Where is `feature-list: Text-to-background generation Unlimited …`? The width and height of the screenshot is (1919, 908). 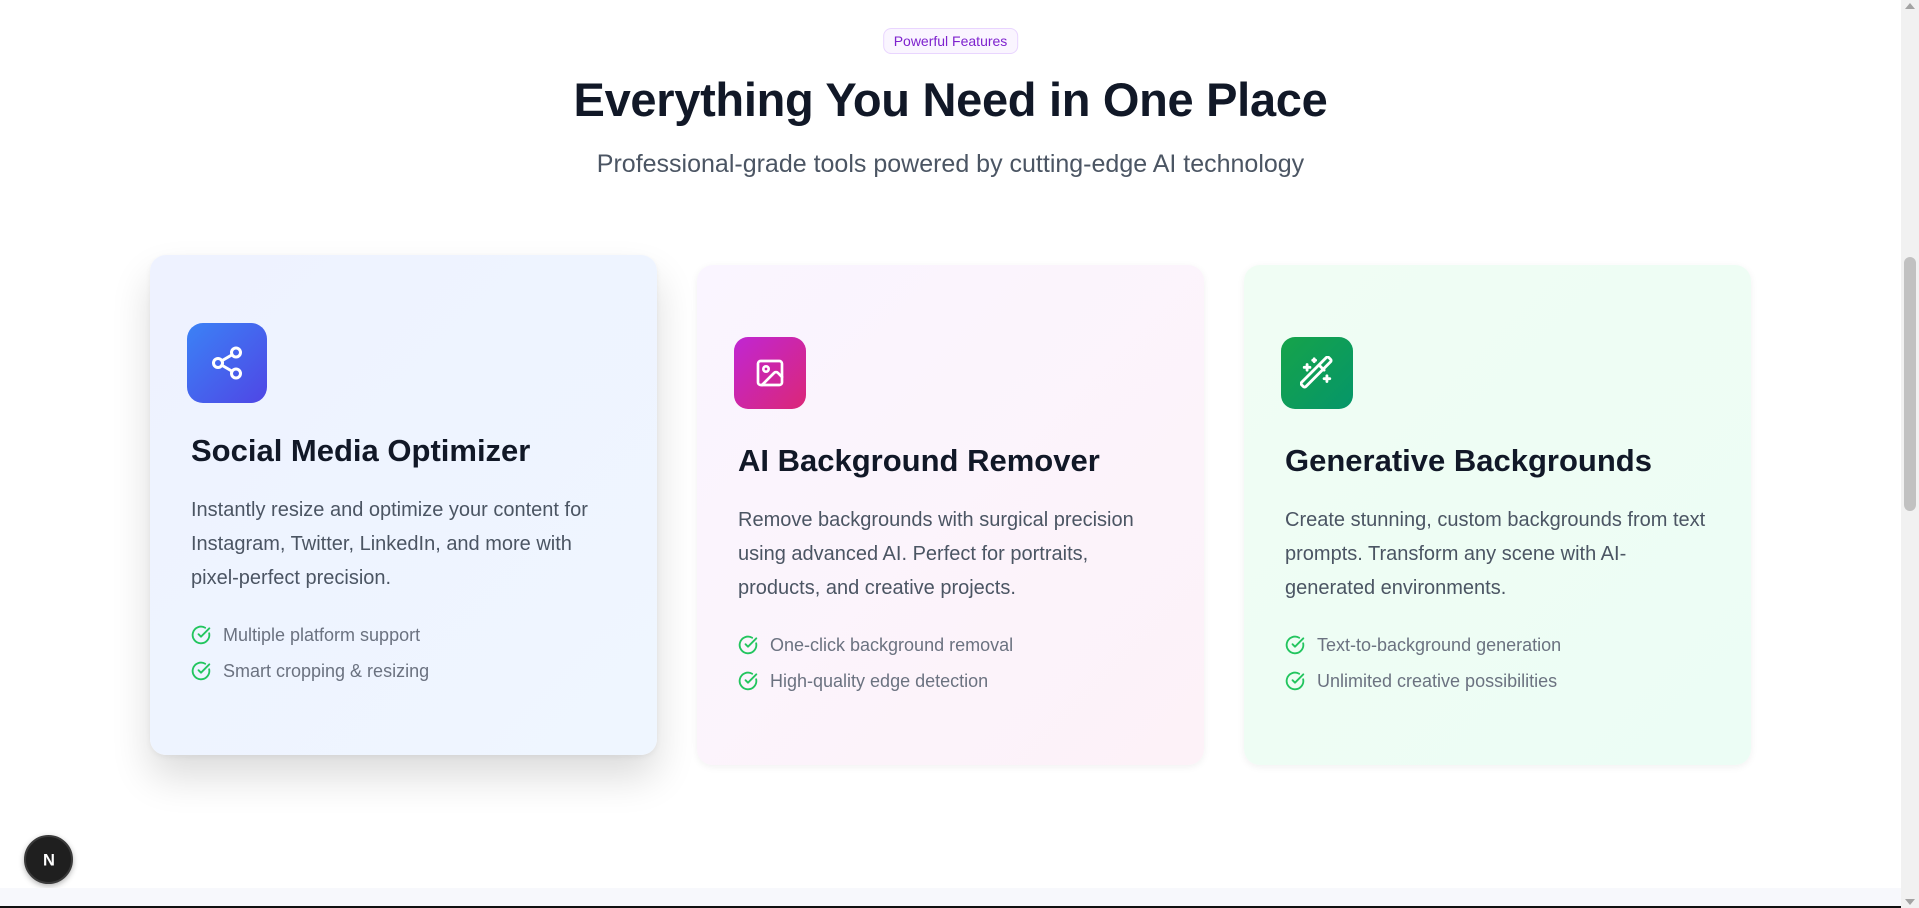
feature-list: Text-to-background generation Unlimited … is located at coordinates (1423, 663).